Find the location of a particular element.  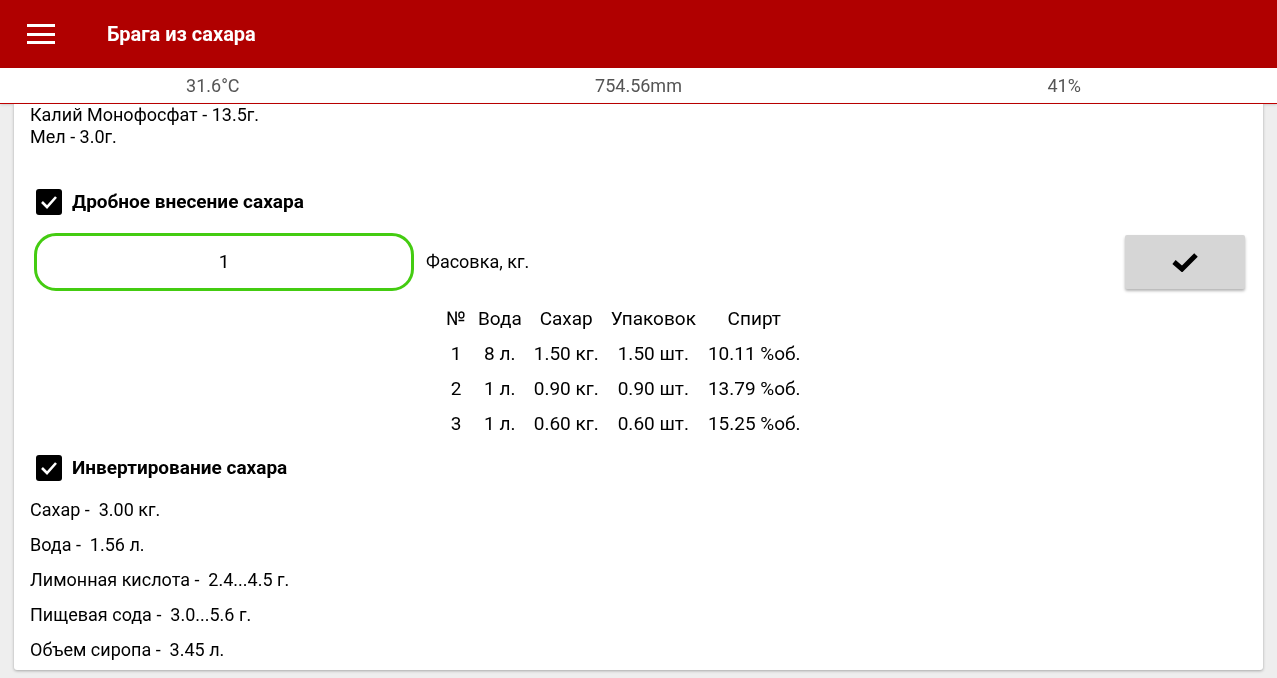

column-header: Вода is located at coordinates (499, 319).